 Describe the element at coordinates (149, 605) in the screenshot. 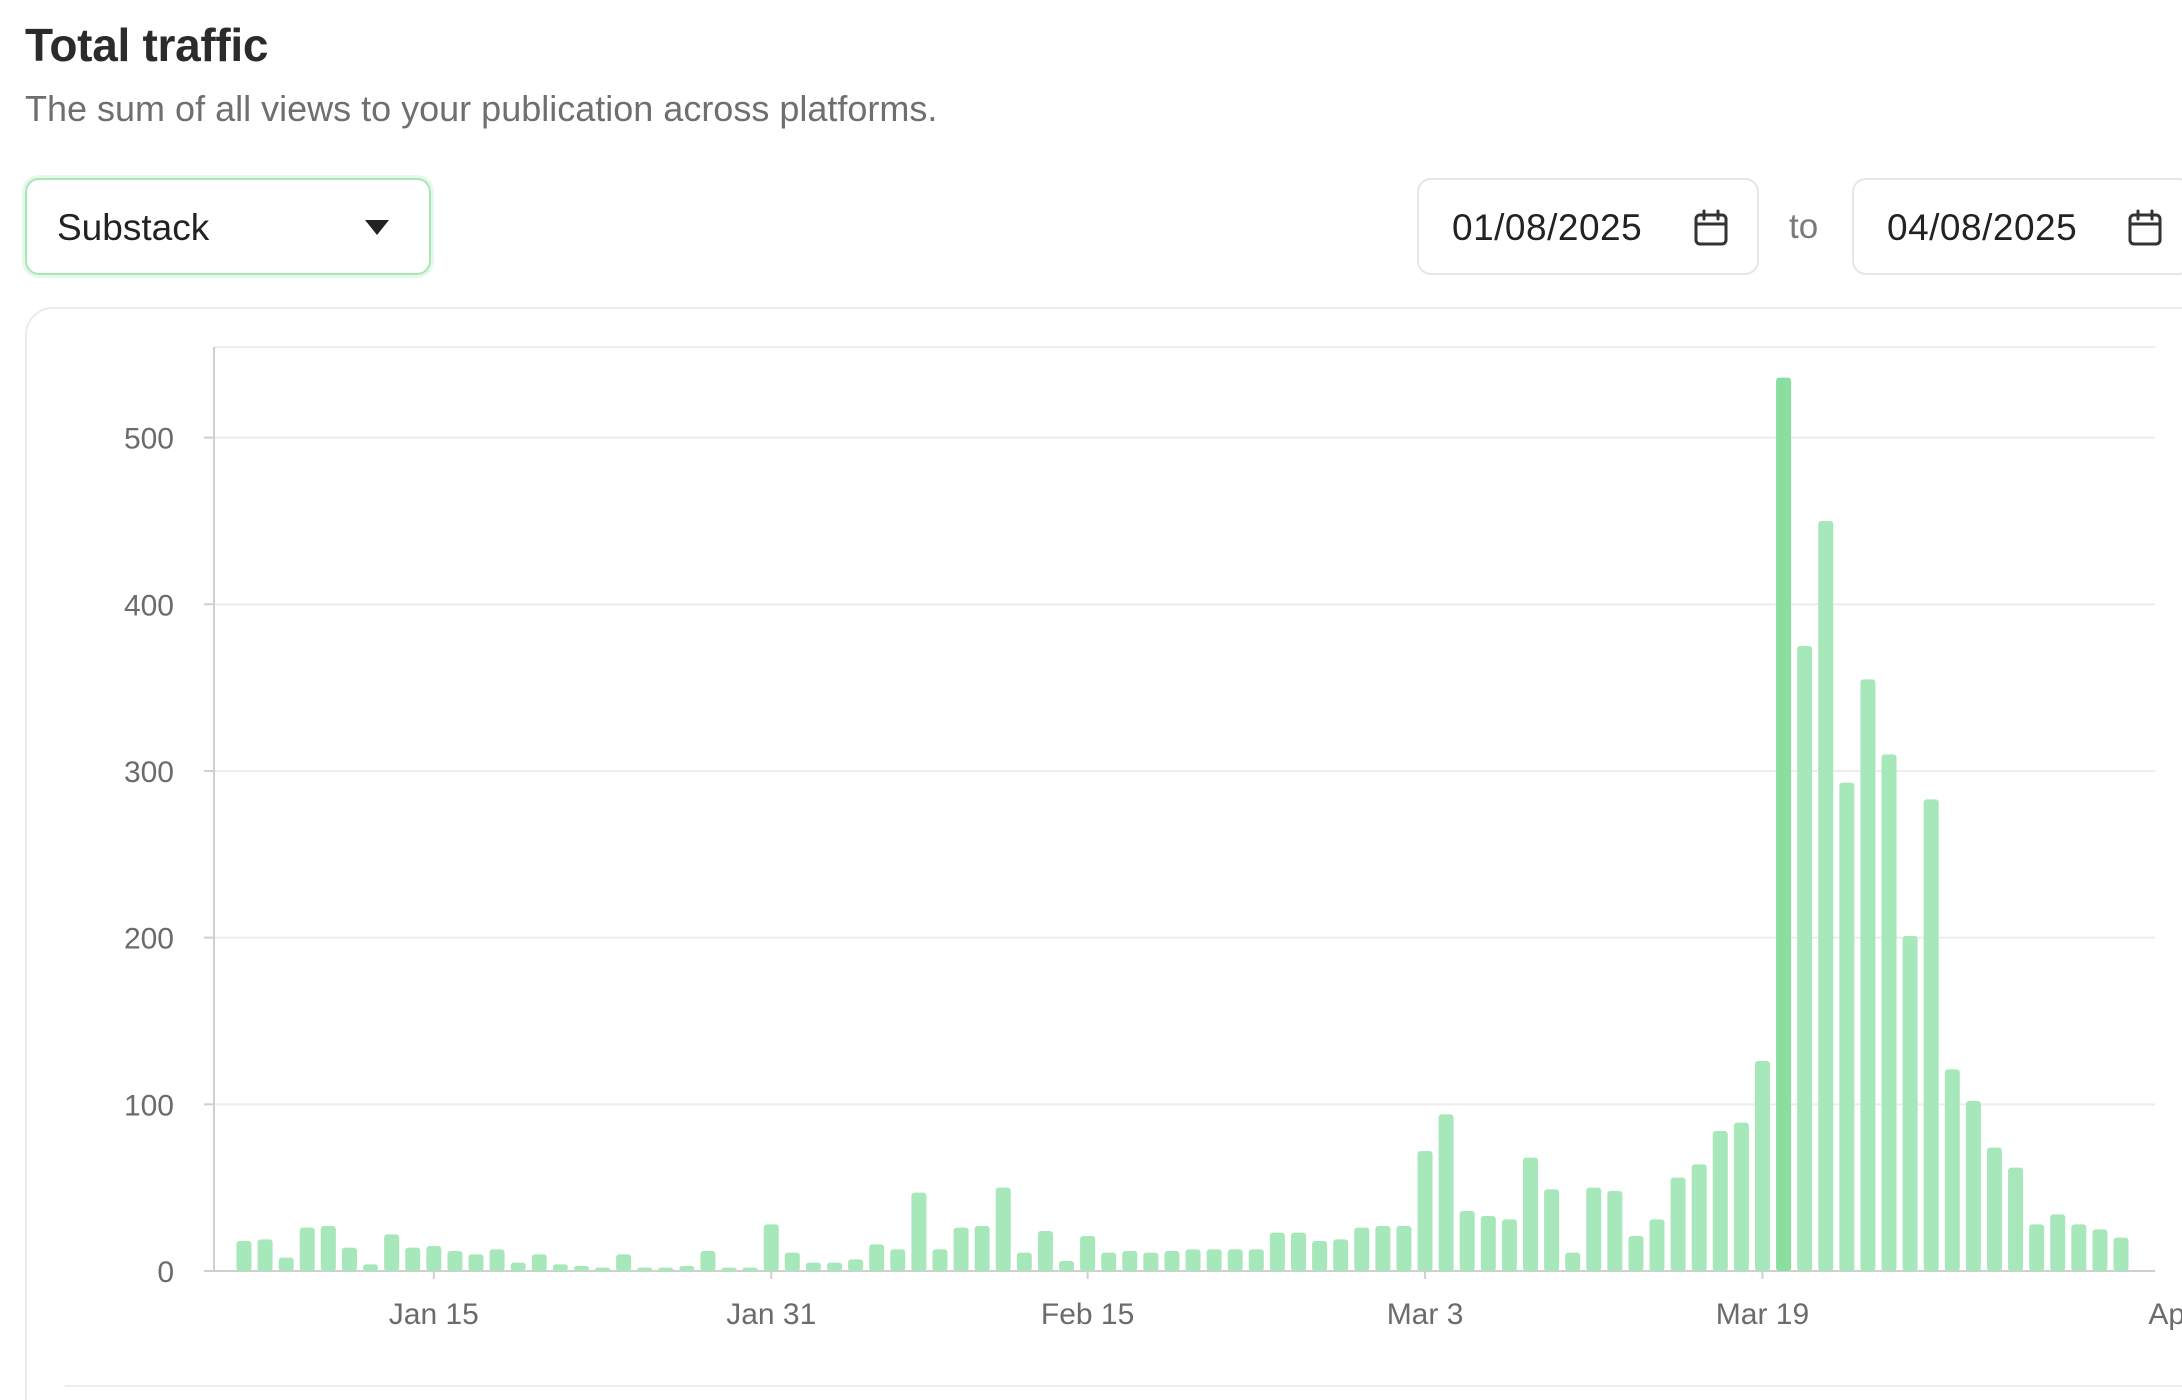

I see `y-tick-label: 400` at that location.